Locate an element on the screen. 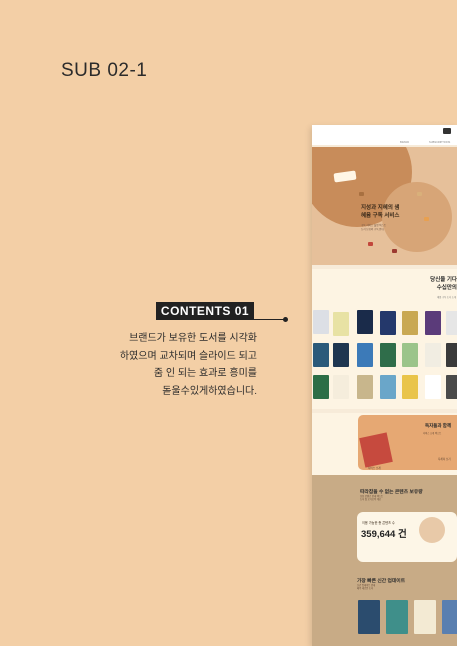  logo-icon is located at coordinates (447, 131).